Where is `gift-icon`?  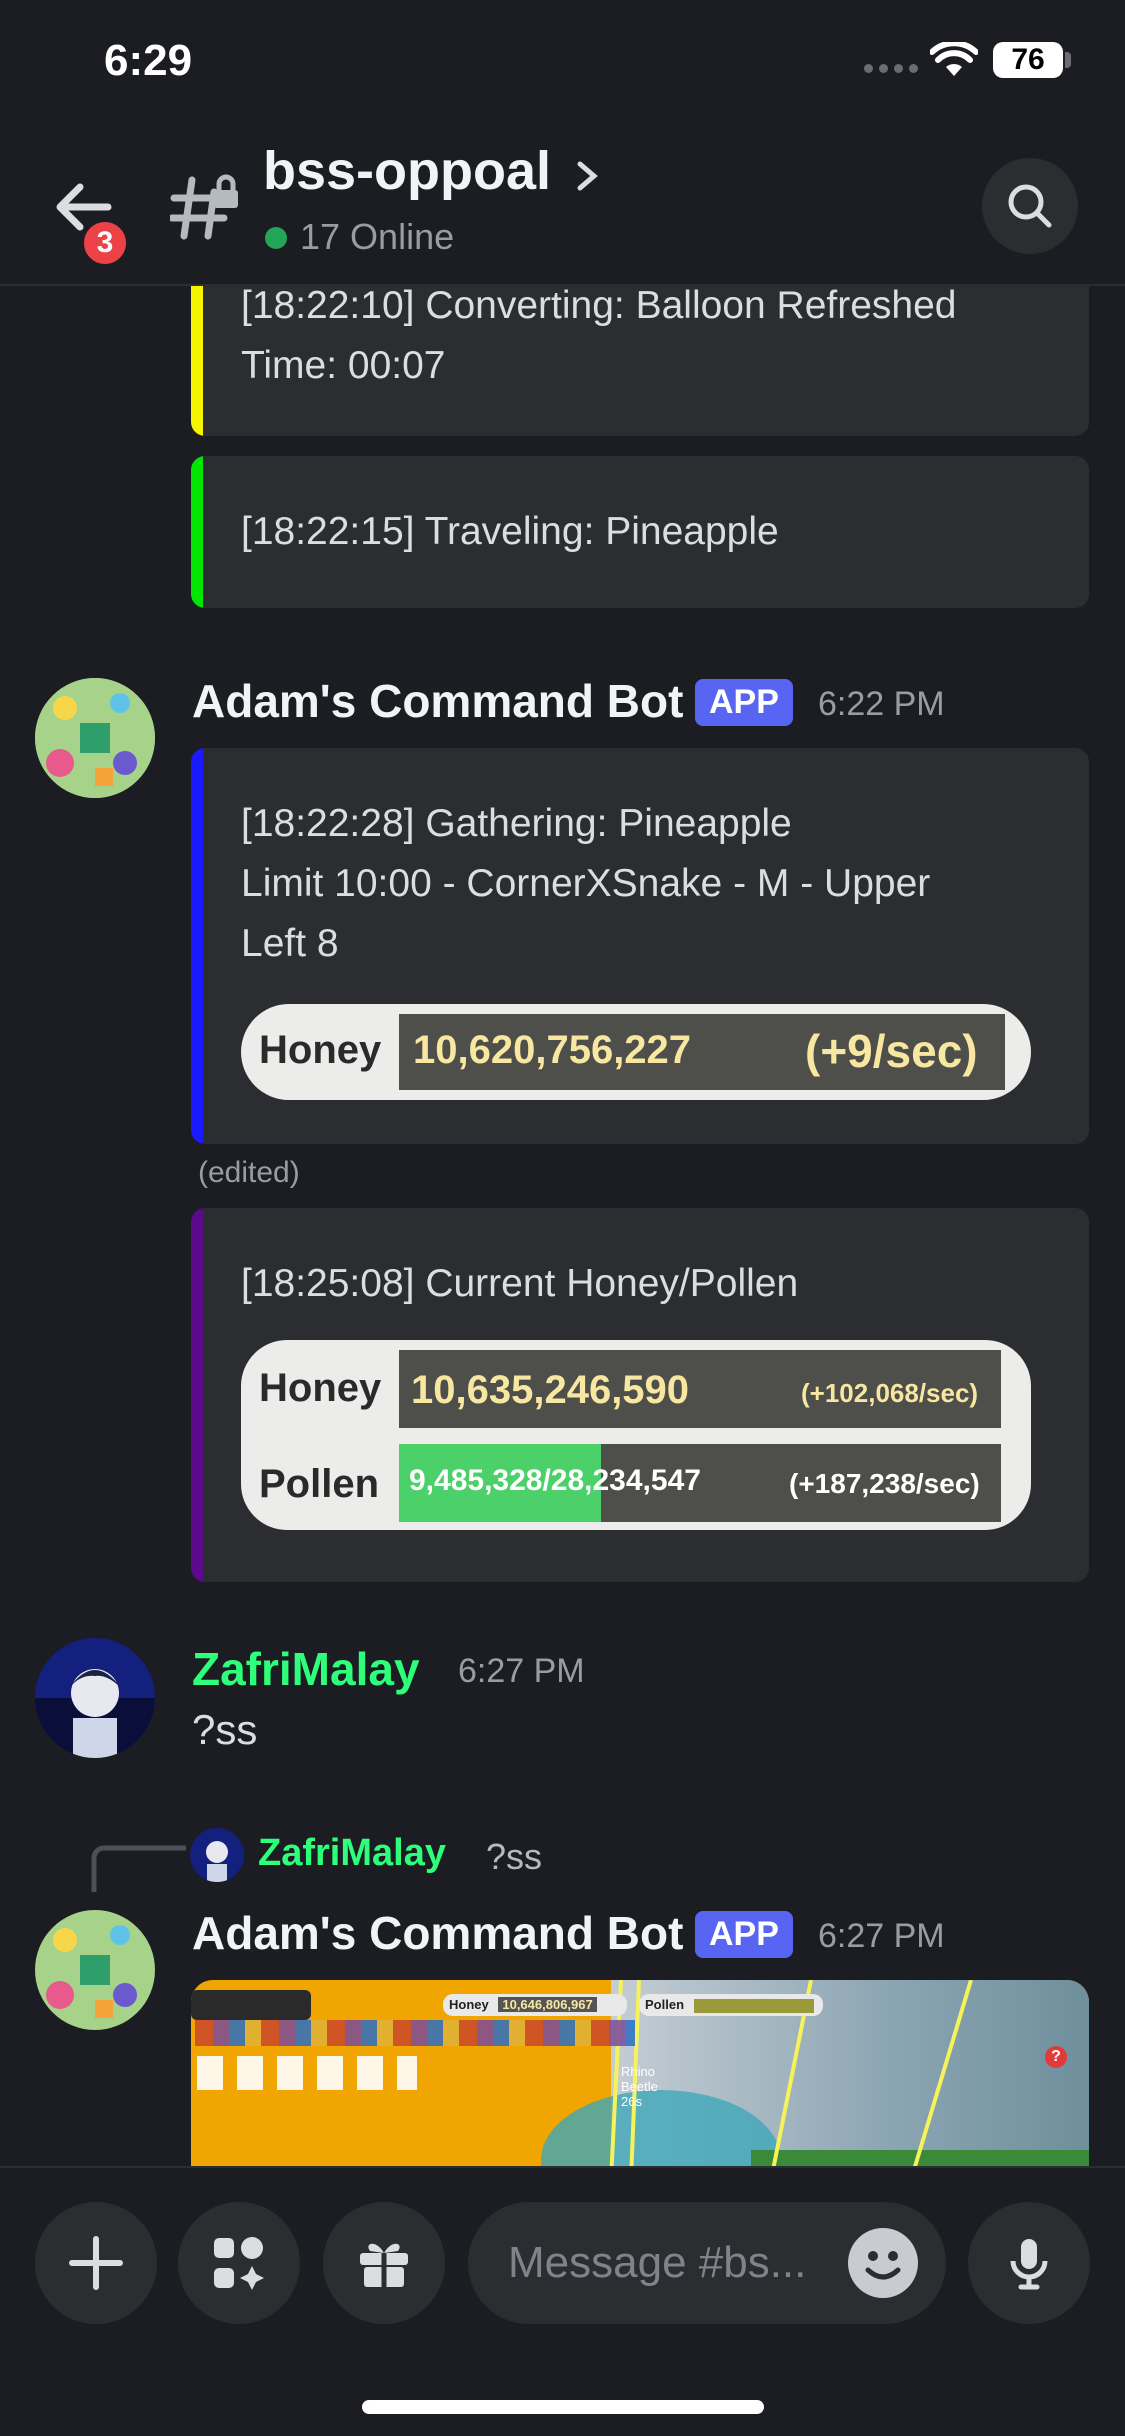 gift-icon is located at coordinates (384, 2265).